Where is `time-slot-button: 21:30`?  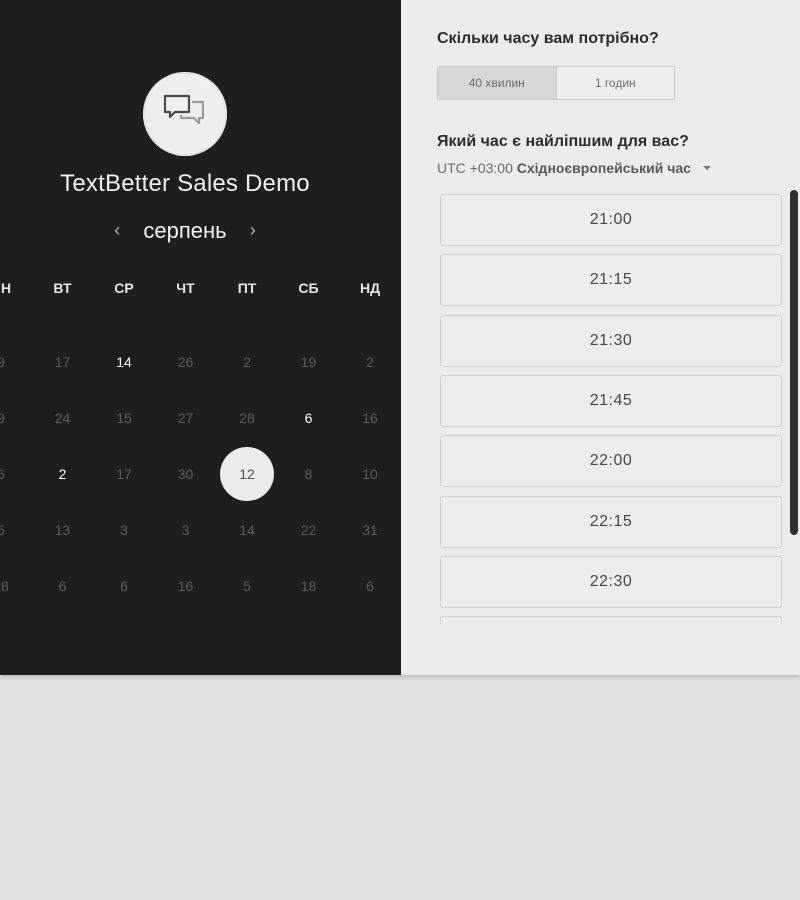
time-slot-button: 21:30 is located at coordinates (611, 340).